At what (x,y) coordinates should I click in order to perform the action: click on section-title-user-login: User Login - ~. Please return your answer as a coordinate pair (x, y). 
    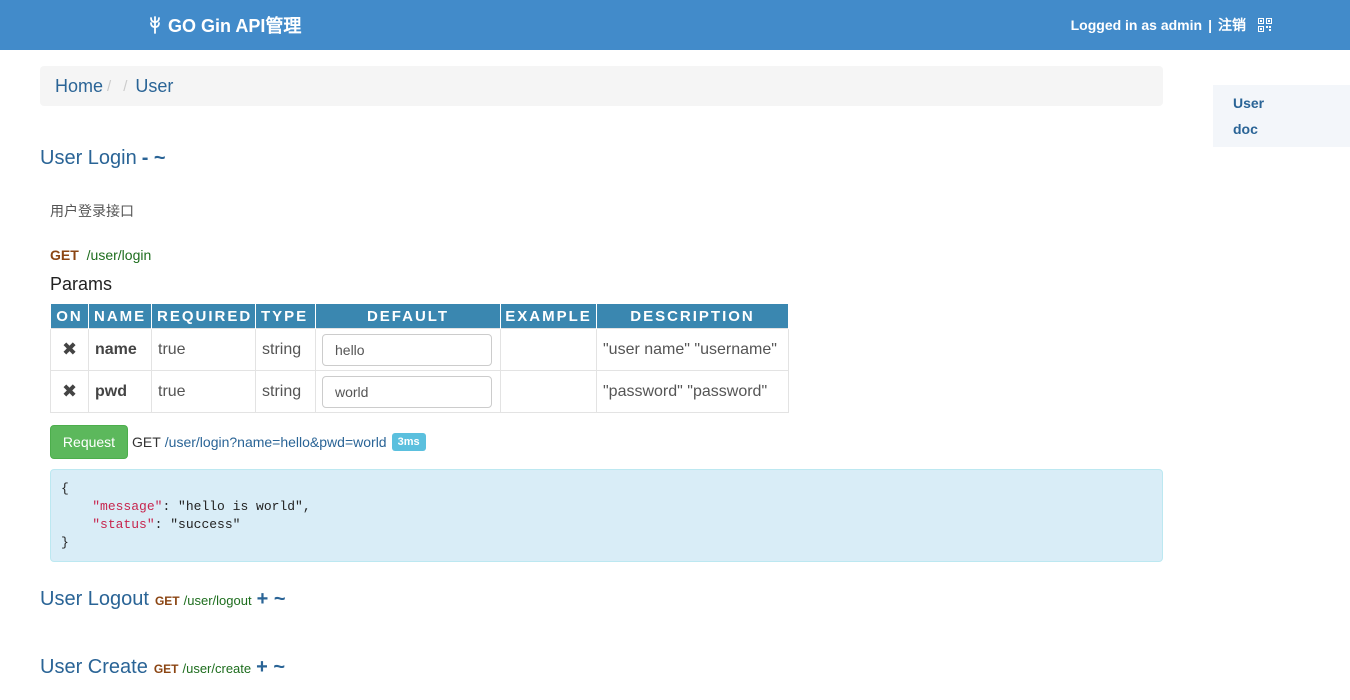
    Looking at the image, I should click on (103, 158).